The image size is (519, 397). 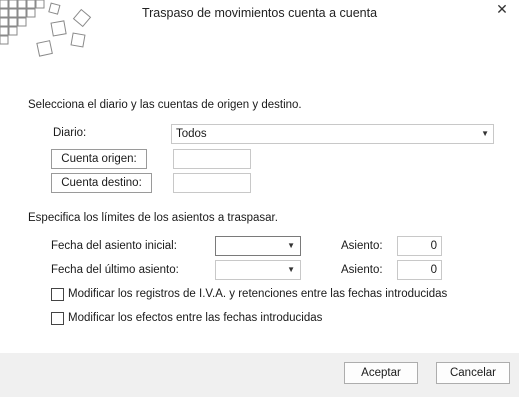 What do you see at coordinates (502, 9) in the screenshot?
I see `close-icon: ✕` at bounding box center [502, 9].